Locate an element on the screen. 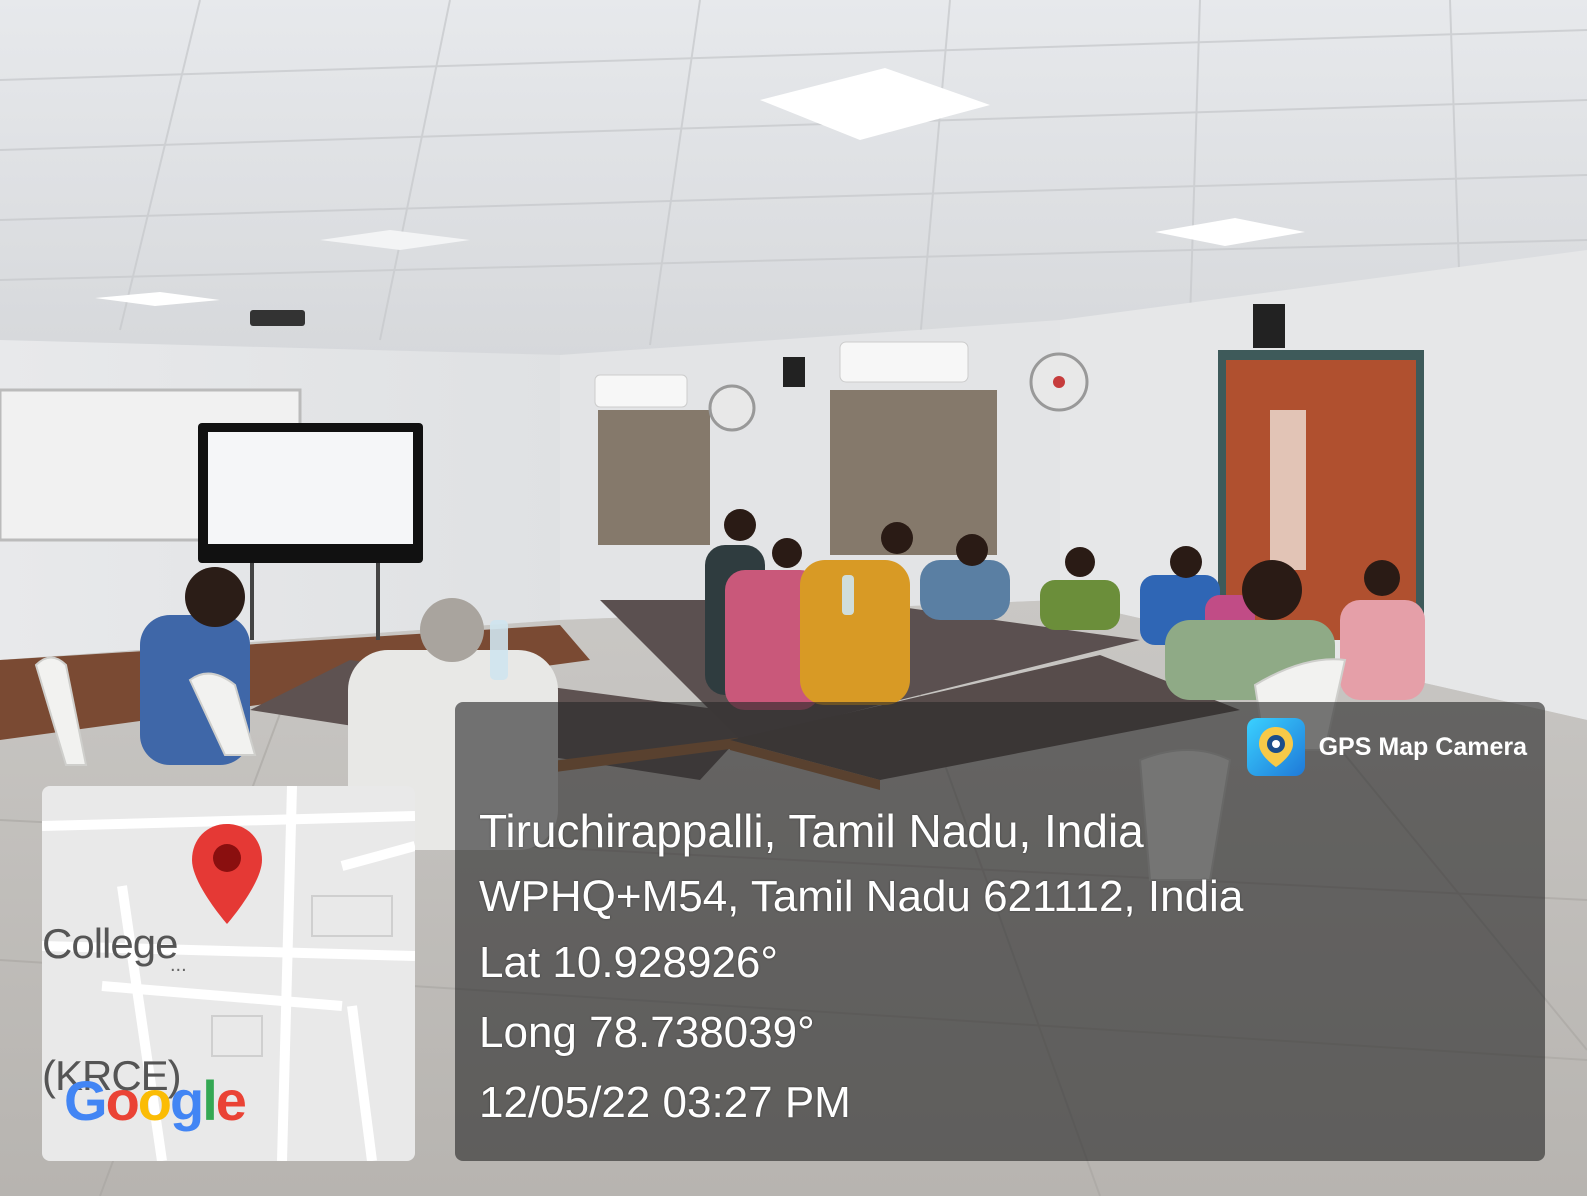 This screenshot has height=1196, width=1587. datetime-line: 12/05/22 03:27 PM is located at coordinates (665, 1102).